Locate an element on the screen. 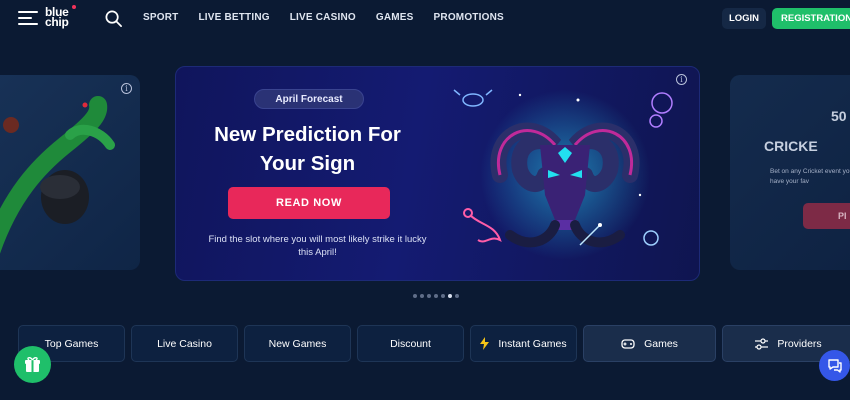 The image size is (850, 400). tab-label: Top Games is located at coordinates (71, 343).